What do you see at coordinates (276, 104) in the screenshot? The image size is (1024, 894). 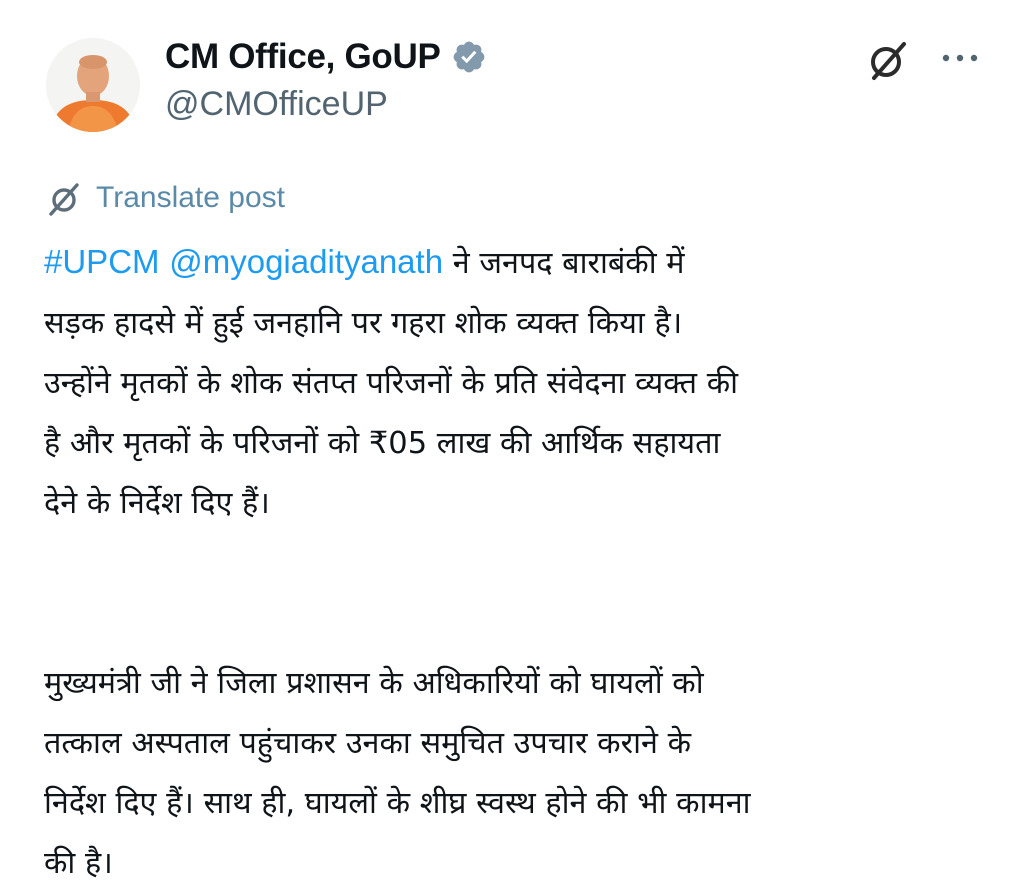 I see `author-handle: @CMOfficeUP` at bounding box center [276, 104].